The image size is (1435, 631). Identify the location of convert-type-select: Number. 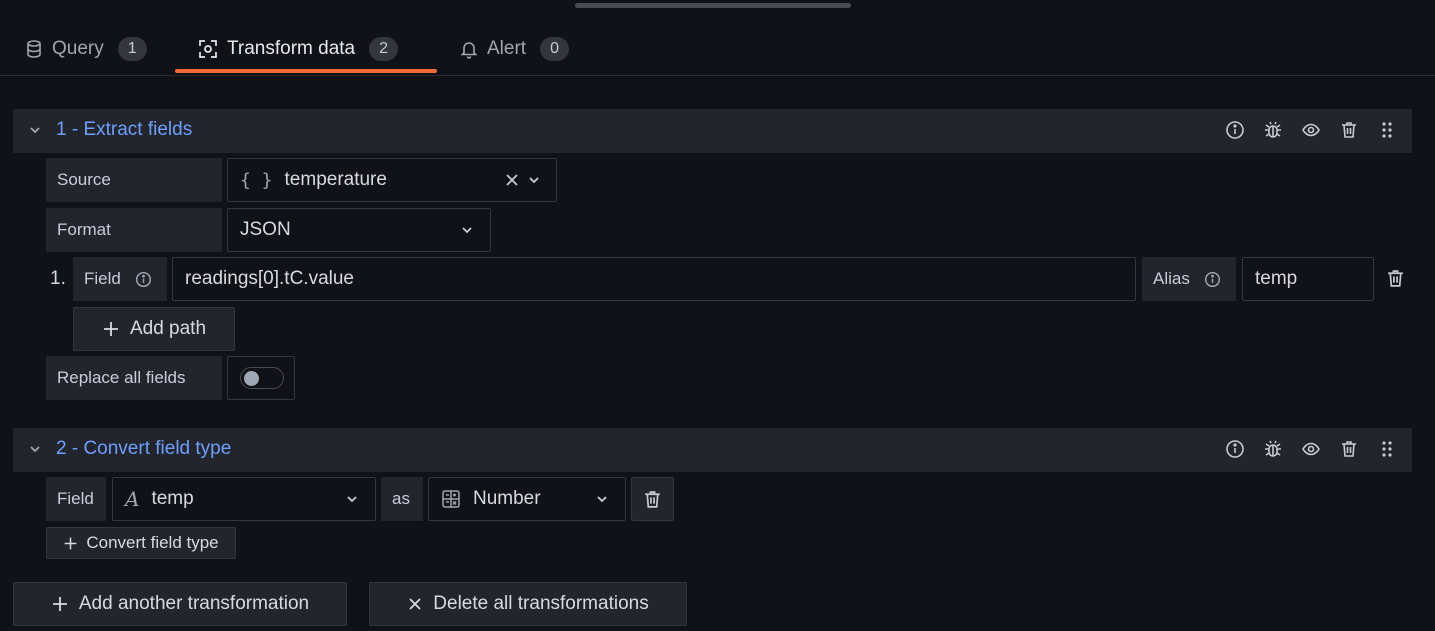
(527, 499).